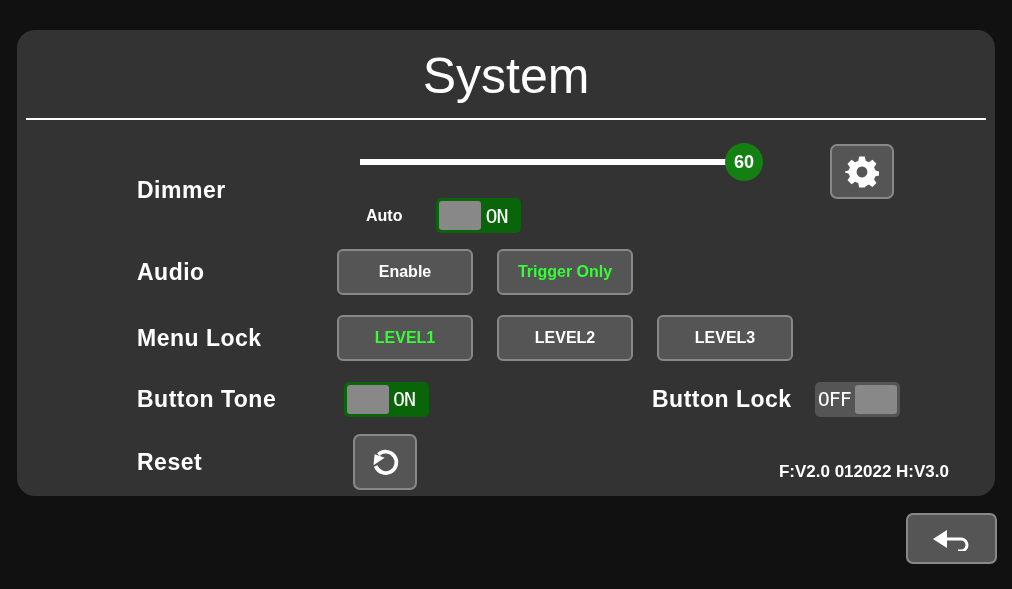  I want to click on setting-label: Button Tone, so click(207, 398).